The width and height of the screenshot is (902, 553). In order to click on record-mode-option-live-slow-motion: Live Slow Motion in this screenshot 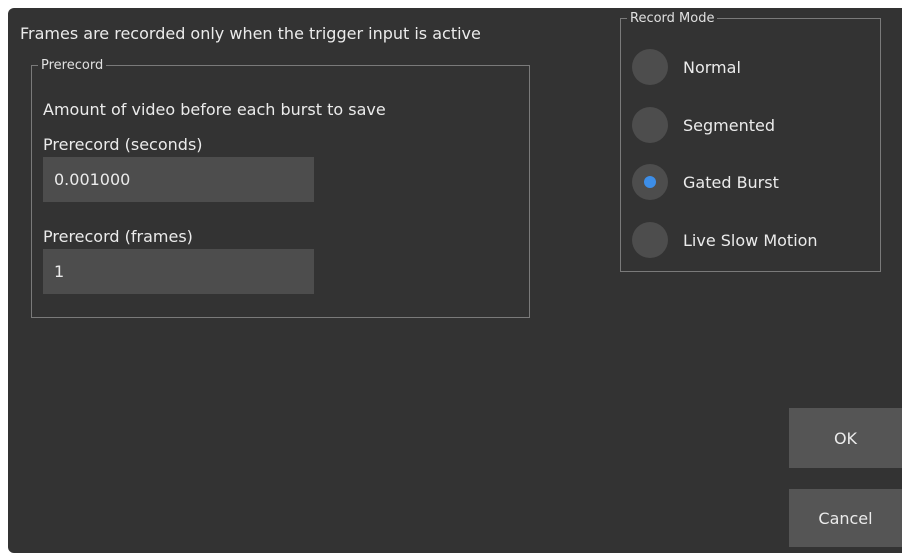, I will do `click(725, 240)`.